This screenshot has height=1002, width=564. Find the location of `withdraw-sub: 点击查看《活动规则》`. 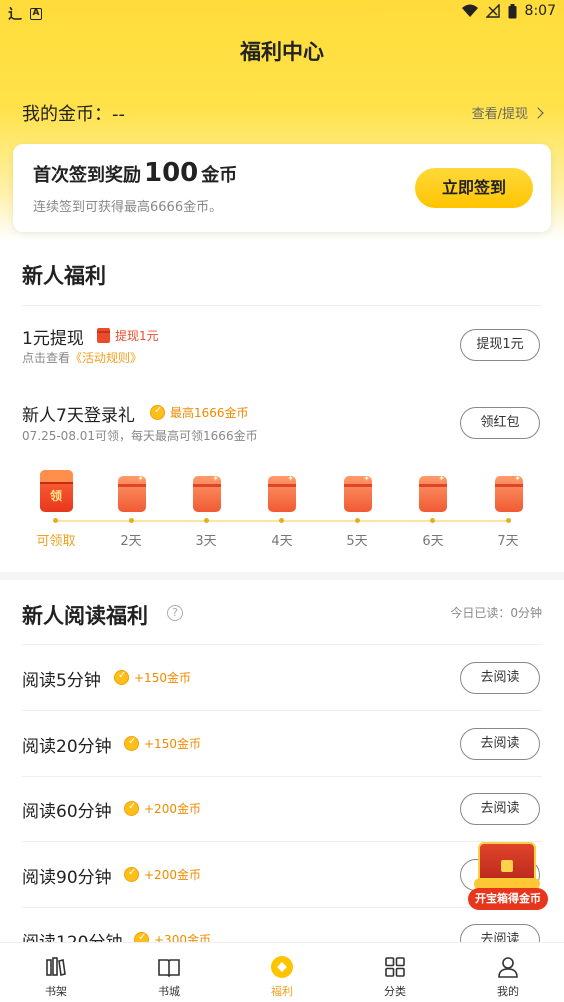

withdraw-sub: 点击查看《活动规则》 is located at coordinates (82, 357).